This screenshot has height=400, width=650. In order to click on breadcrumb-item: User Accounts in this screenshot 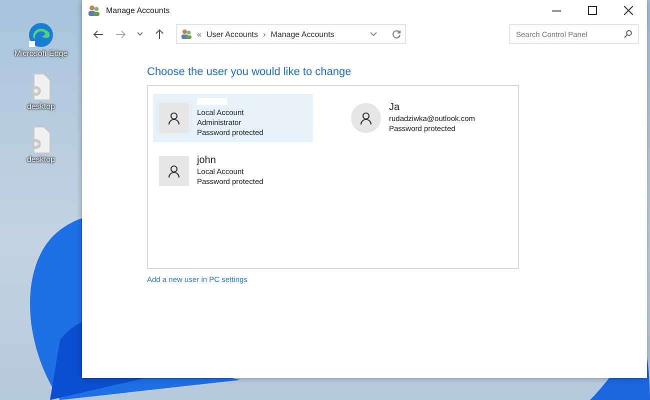, I will do `click(232, 34)`.